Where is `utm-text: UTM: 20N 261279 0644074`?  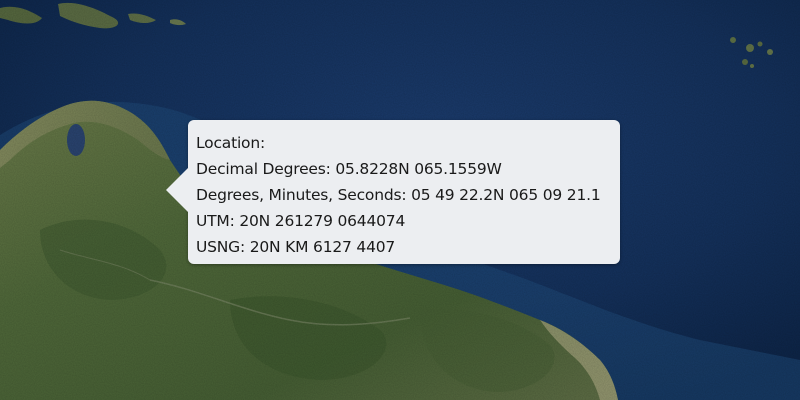
utm-text: UTM: 20N 261279 0644074 is located at coordinates (301, 221).